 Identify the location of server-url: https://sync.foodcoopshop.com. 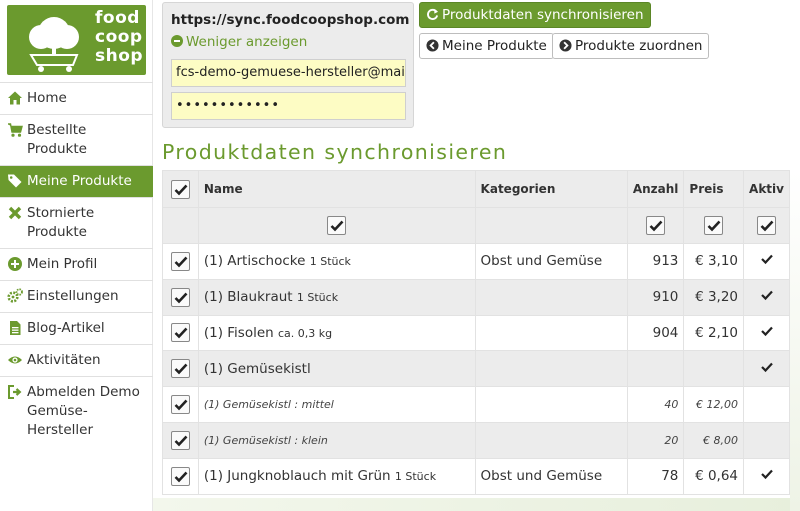
(290, 20).